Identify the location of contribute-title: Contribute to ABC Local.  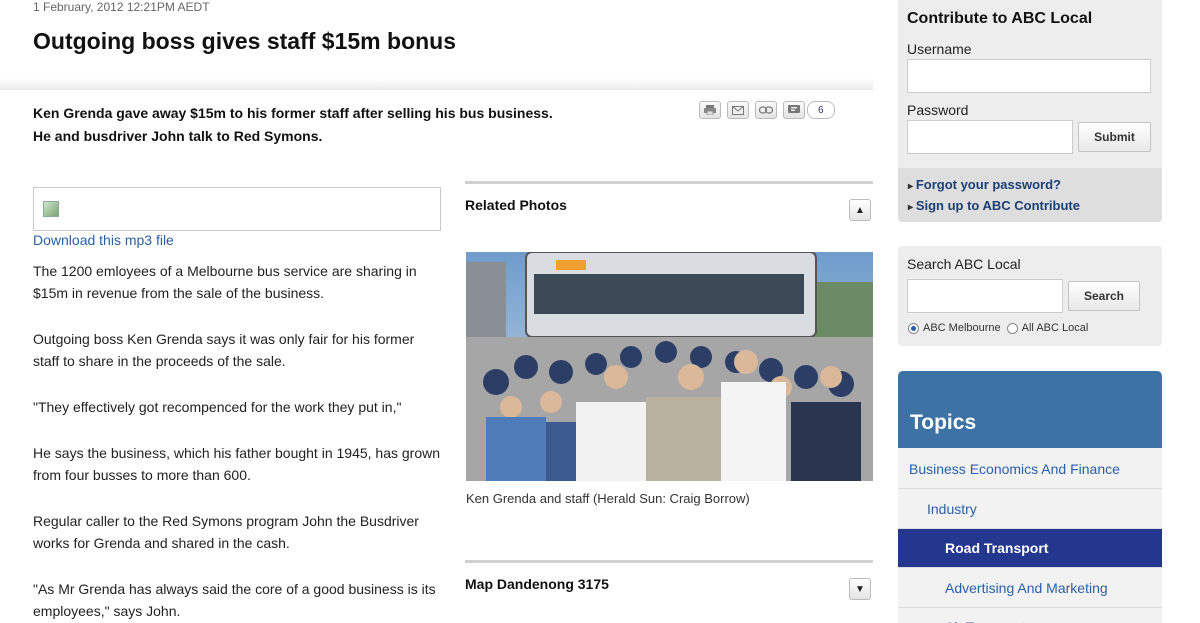
(1000, 18).